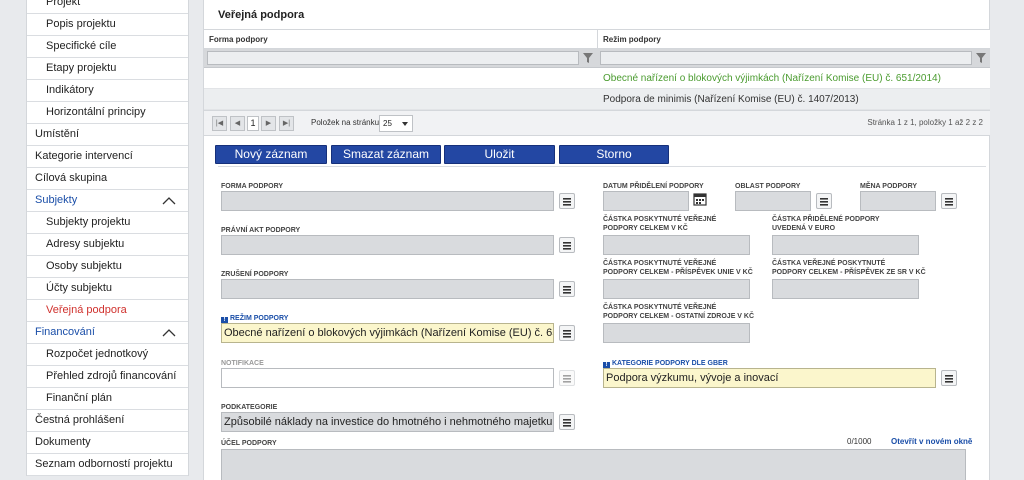 The width and height of the screenshot is (1024, 480). I want to click on prev-page-button: ◀, so click(237, 123).